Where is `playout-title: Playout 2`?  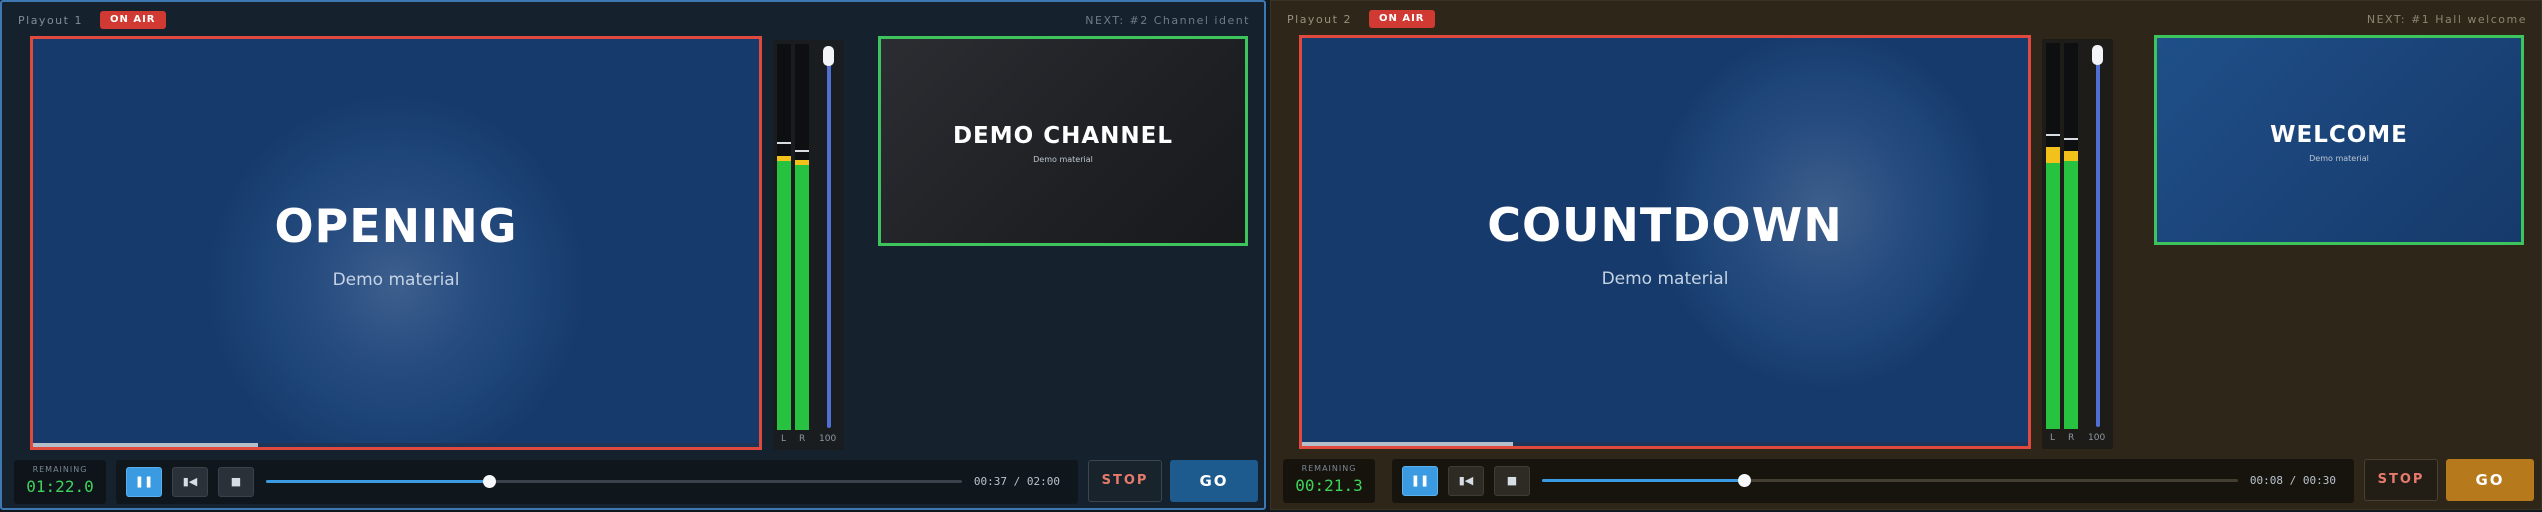 playout-title: Playout 2 is located at coordinates (1319, 19).